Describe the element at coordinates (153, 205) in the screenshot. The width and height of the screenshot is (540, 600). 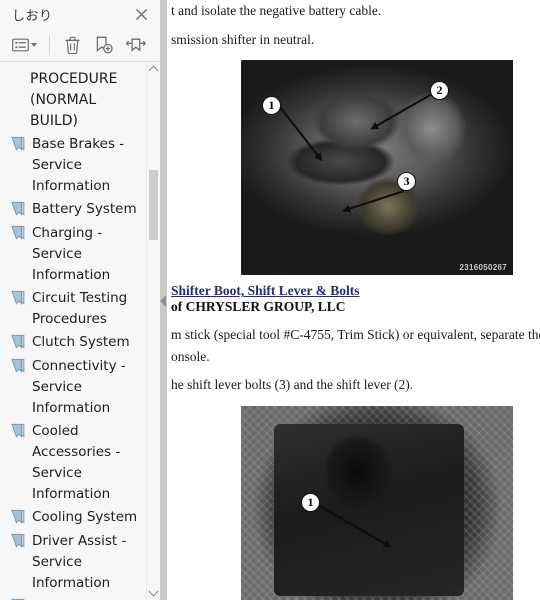
I see `sidebar-scrollbar-thumb` at that location.